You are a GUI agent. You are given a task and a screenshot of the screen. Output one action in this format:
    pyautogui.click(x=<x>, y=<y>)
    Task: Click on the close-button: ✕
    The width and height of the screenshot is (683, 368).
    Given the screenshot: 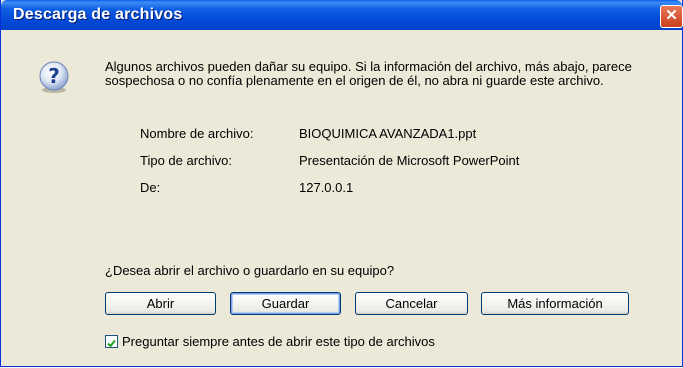 What is the action you would take?
    pyautogui.click(x=671, y=16)
    